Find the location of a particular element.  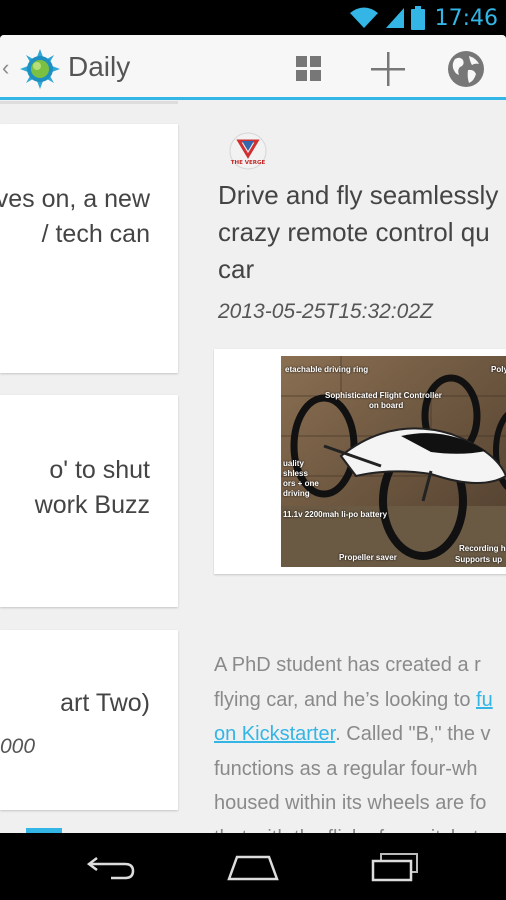

back-arrow-icon is located at coordinates (111, 868).